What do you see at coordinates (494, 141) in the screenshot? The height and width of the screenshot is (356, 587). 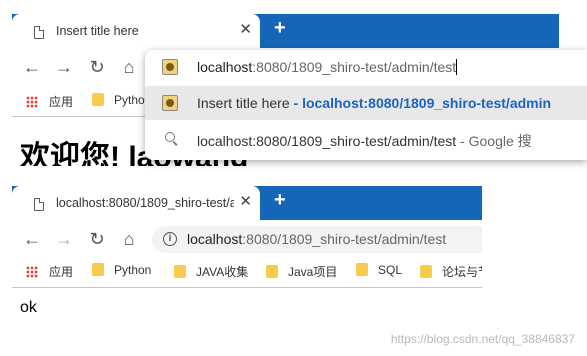 I see `search-engine-label: - Google 搜` at bounding box center [494, 141].